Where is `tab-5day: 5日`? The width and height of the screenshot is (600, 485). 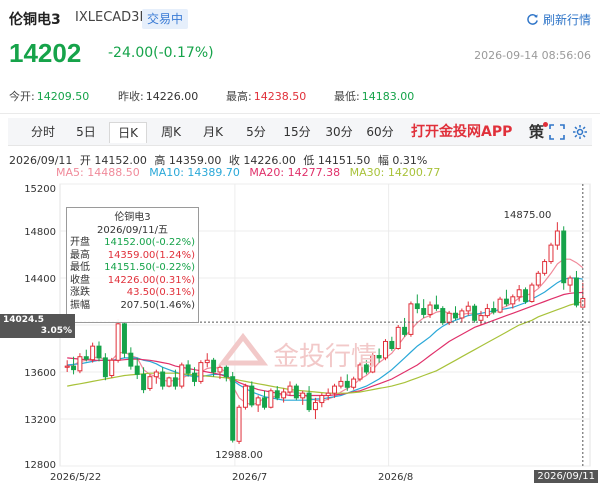
tab-5day: 5日 is located at coordinates (86, 132).